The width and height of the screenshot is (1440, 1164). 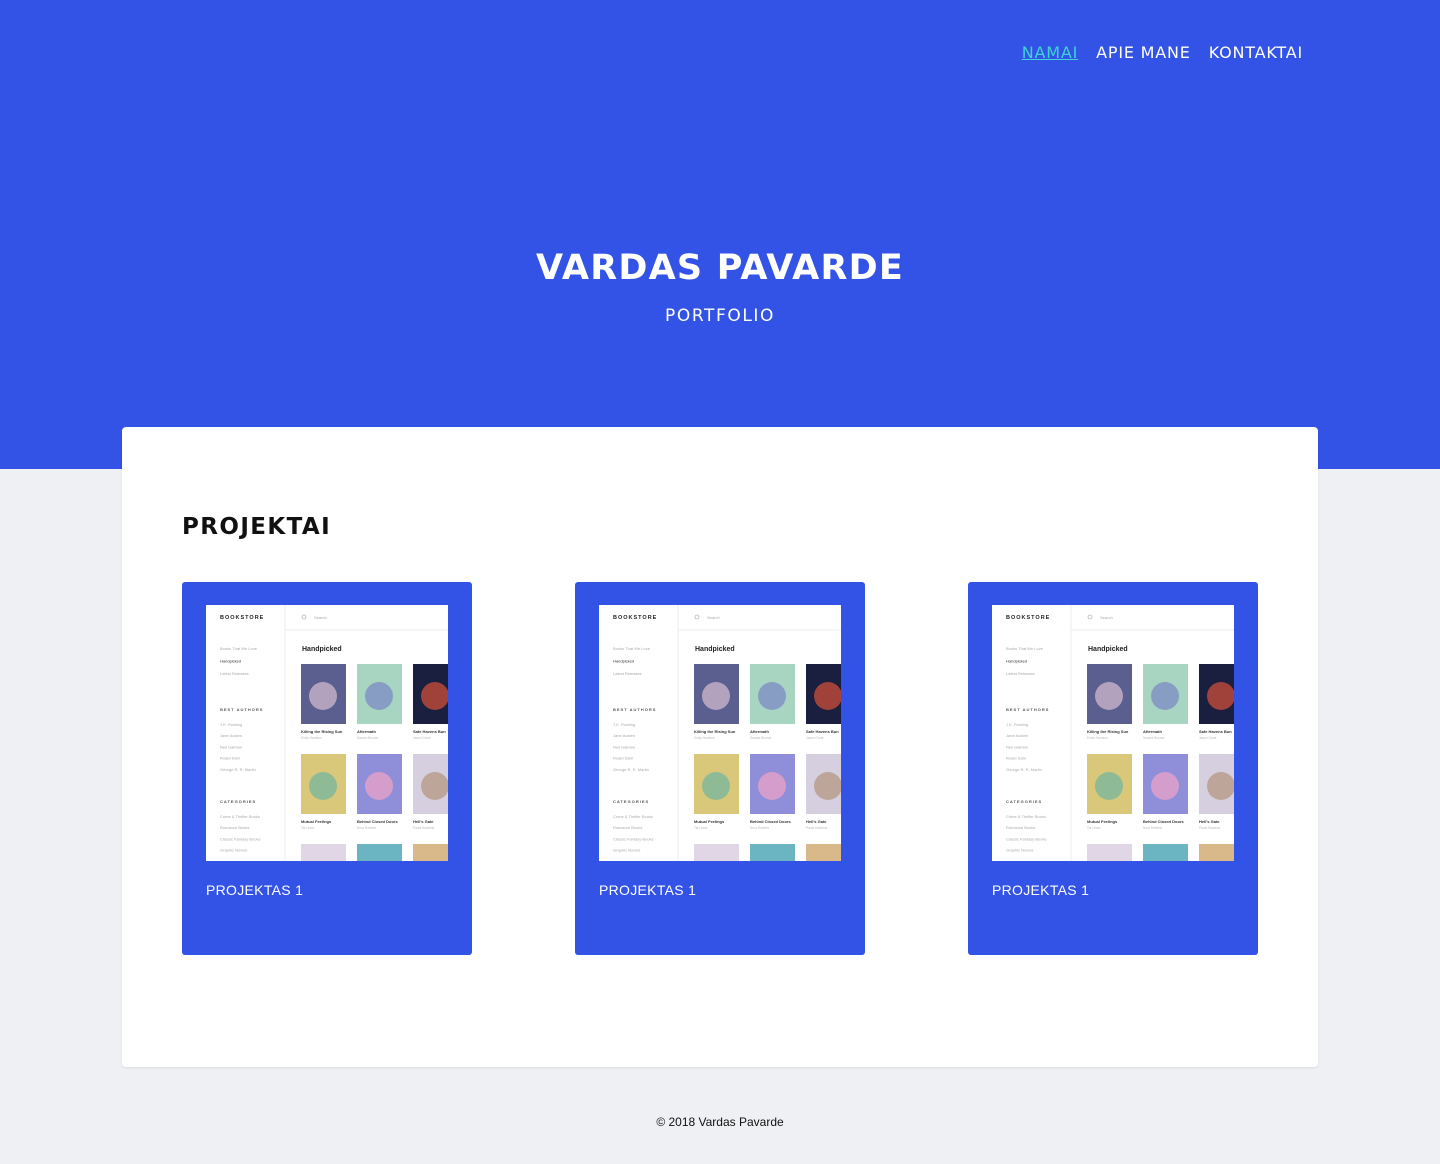 I want to click on hero-subtitle: PORTFOLIO, so click(x=720, y=316).